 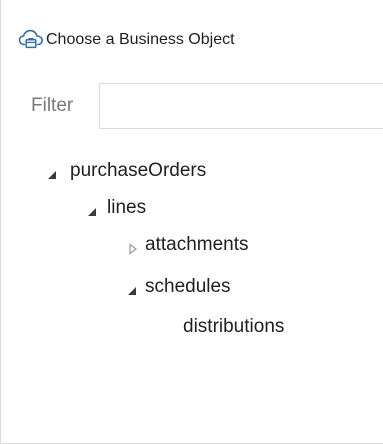 I want to click on tree-node-label: attachments, so click(x=197, y=244).